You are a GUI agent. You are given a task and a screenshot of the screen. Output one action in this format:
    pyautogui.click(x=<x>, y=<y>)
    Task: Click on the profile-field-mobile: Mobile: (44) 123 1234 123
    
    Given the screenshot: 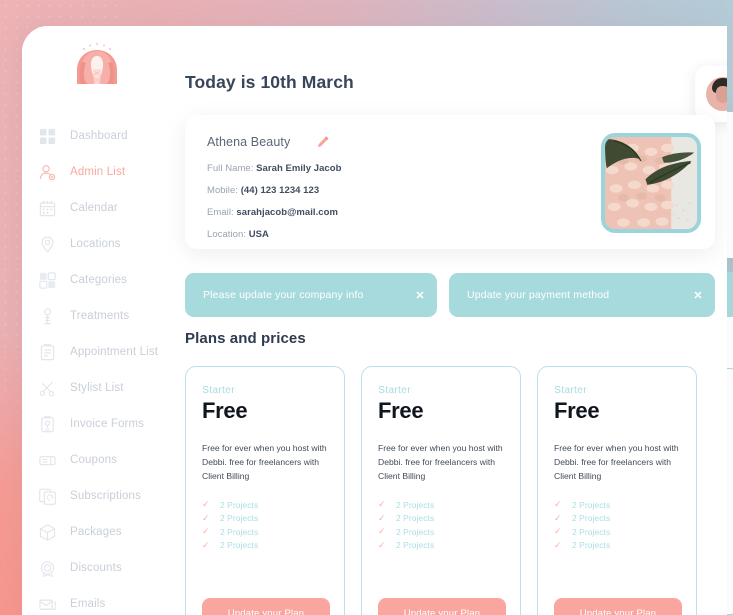 What is the action you would take?
    pyautogui.click(x=263, y=190)
    